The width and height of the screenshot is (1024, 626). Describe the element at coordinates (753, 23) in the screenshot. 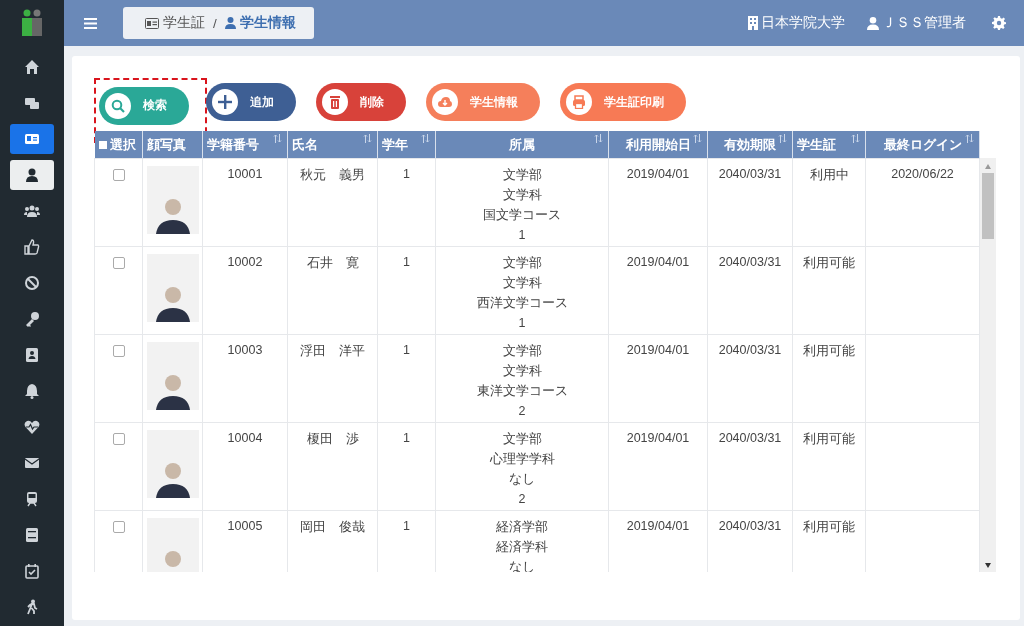

I see `building-icon` at that location.